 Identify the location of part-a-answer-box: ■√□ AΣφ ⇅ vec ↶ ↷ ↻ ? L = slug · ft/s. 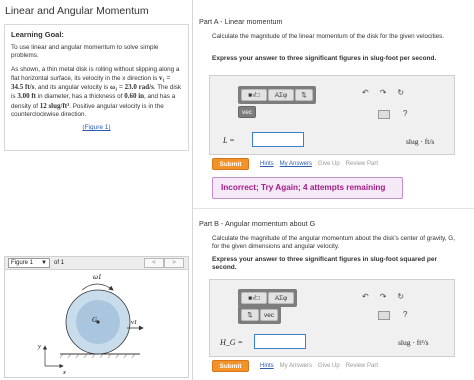
(332, 115).